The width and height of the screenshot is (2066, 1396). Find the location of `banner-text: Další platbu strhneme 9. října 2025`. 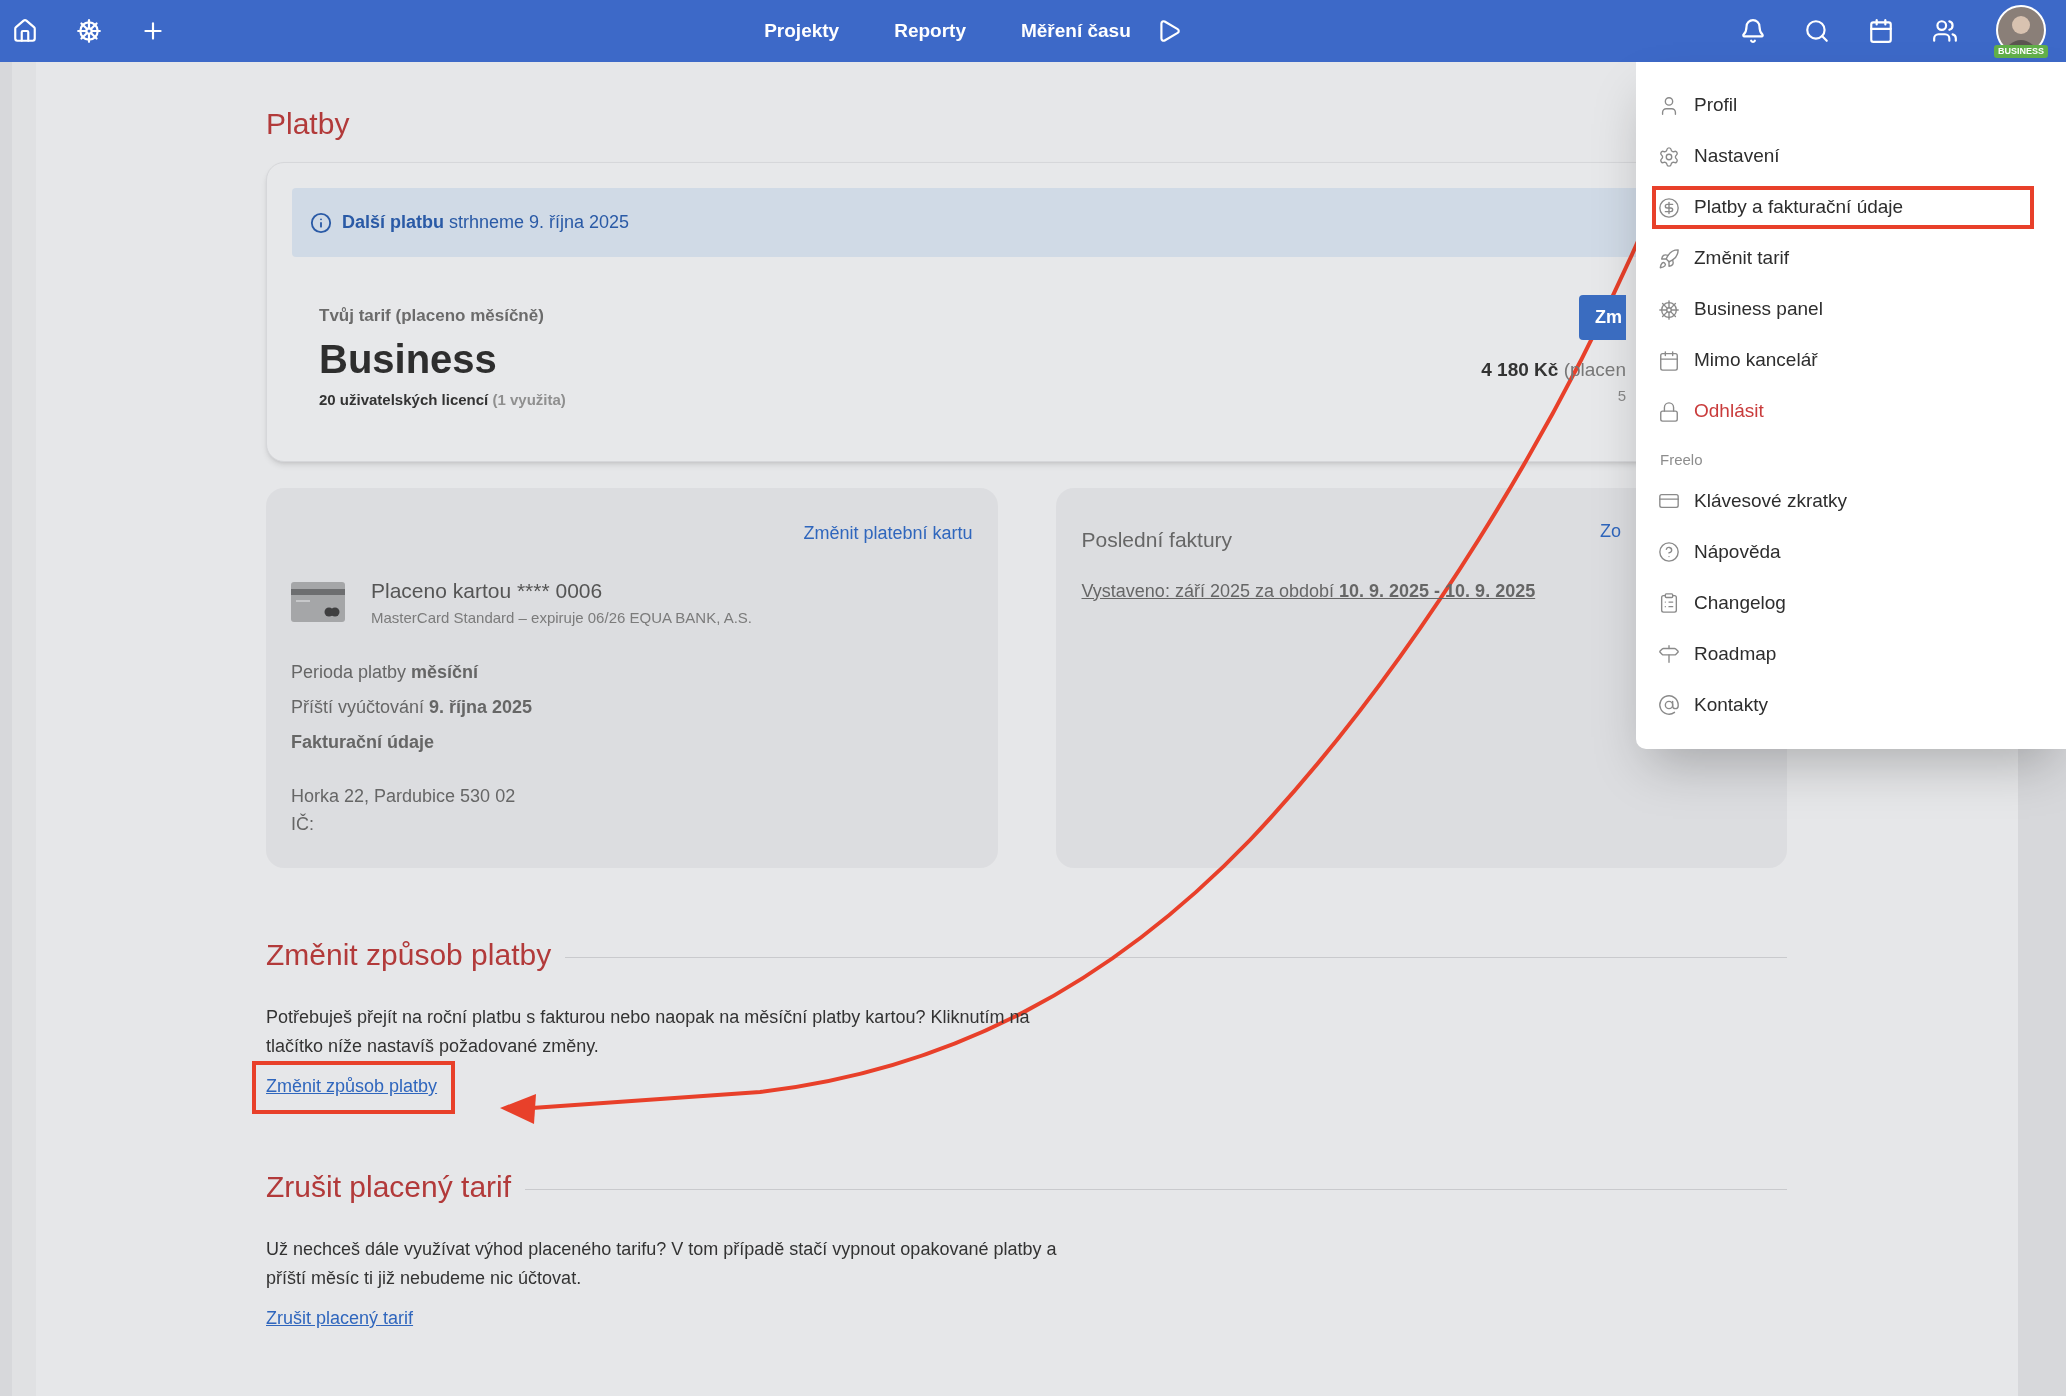

banner-text: Další platbu strhneme 9. října 2025 is located at coordinates (486, 222).